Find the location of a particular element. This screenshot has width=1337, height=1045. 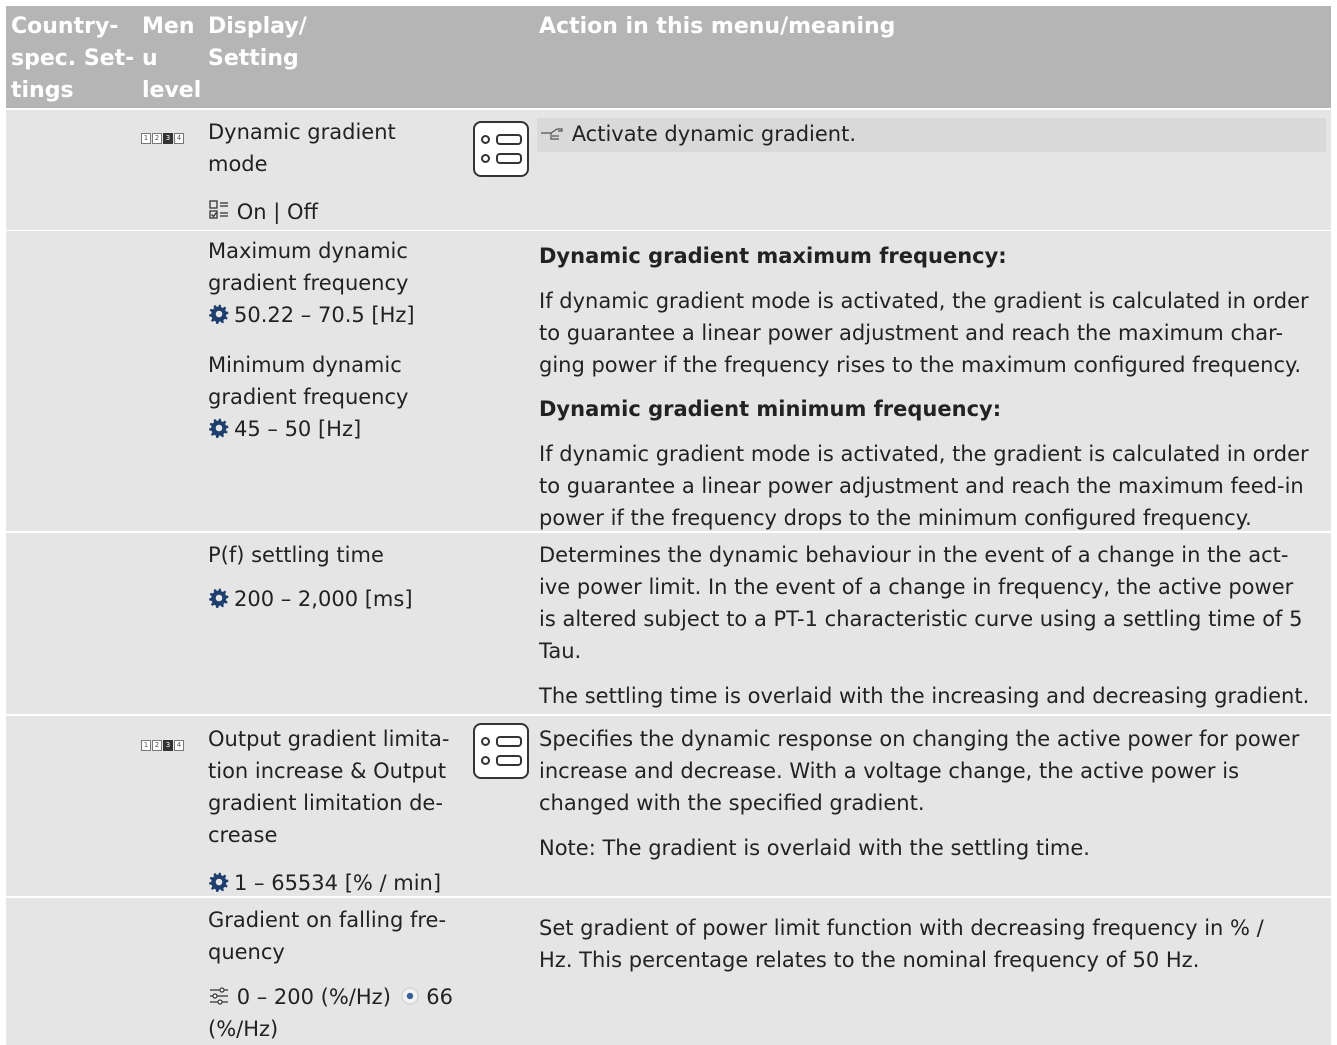

setting-line: Gradient on falling fre- is located at coordinates (327, 920).